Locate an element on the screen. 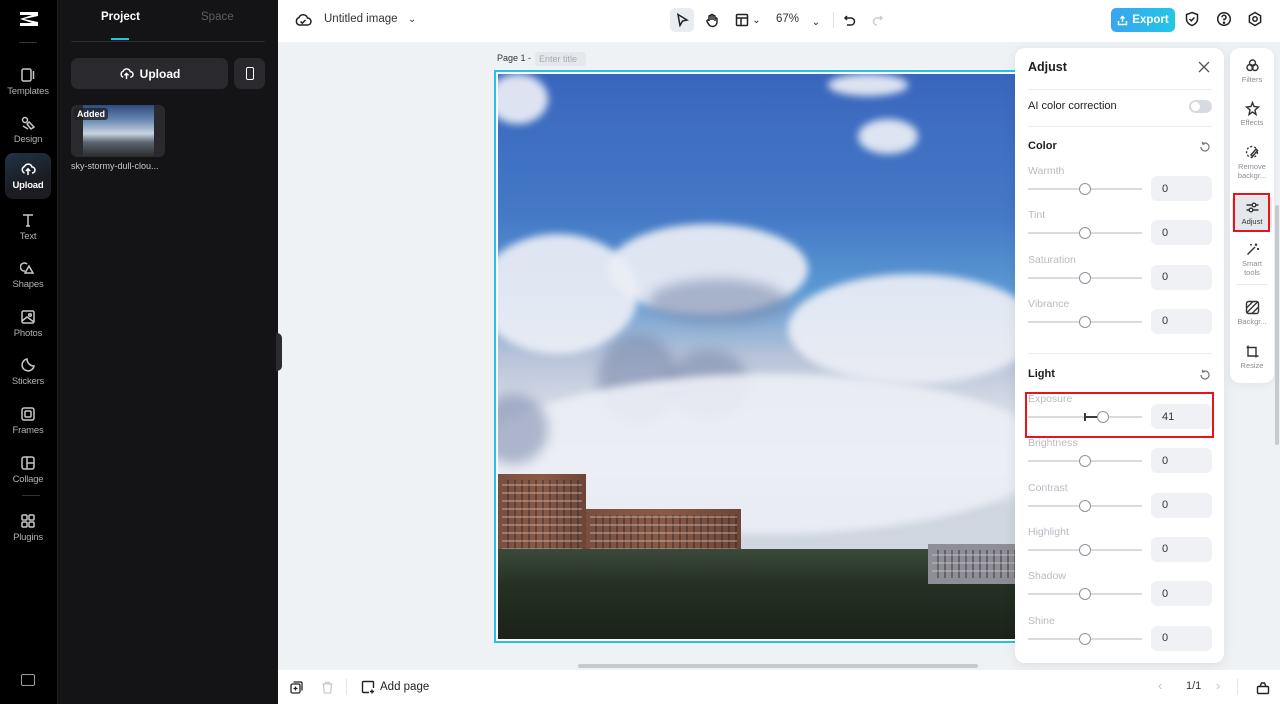 This screenshot has width=1280, height=704. warmth-slider-knob is located at coordinates (1085, 189).